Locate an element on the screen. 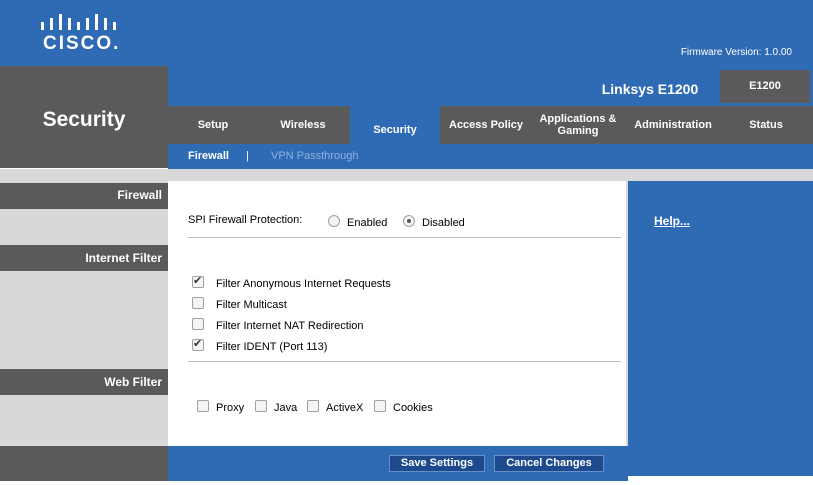 Image resolution: width=813 pixels, height=485 pixels. page-title: Security is located at coordinates (84, 119).